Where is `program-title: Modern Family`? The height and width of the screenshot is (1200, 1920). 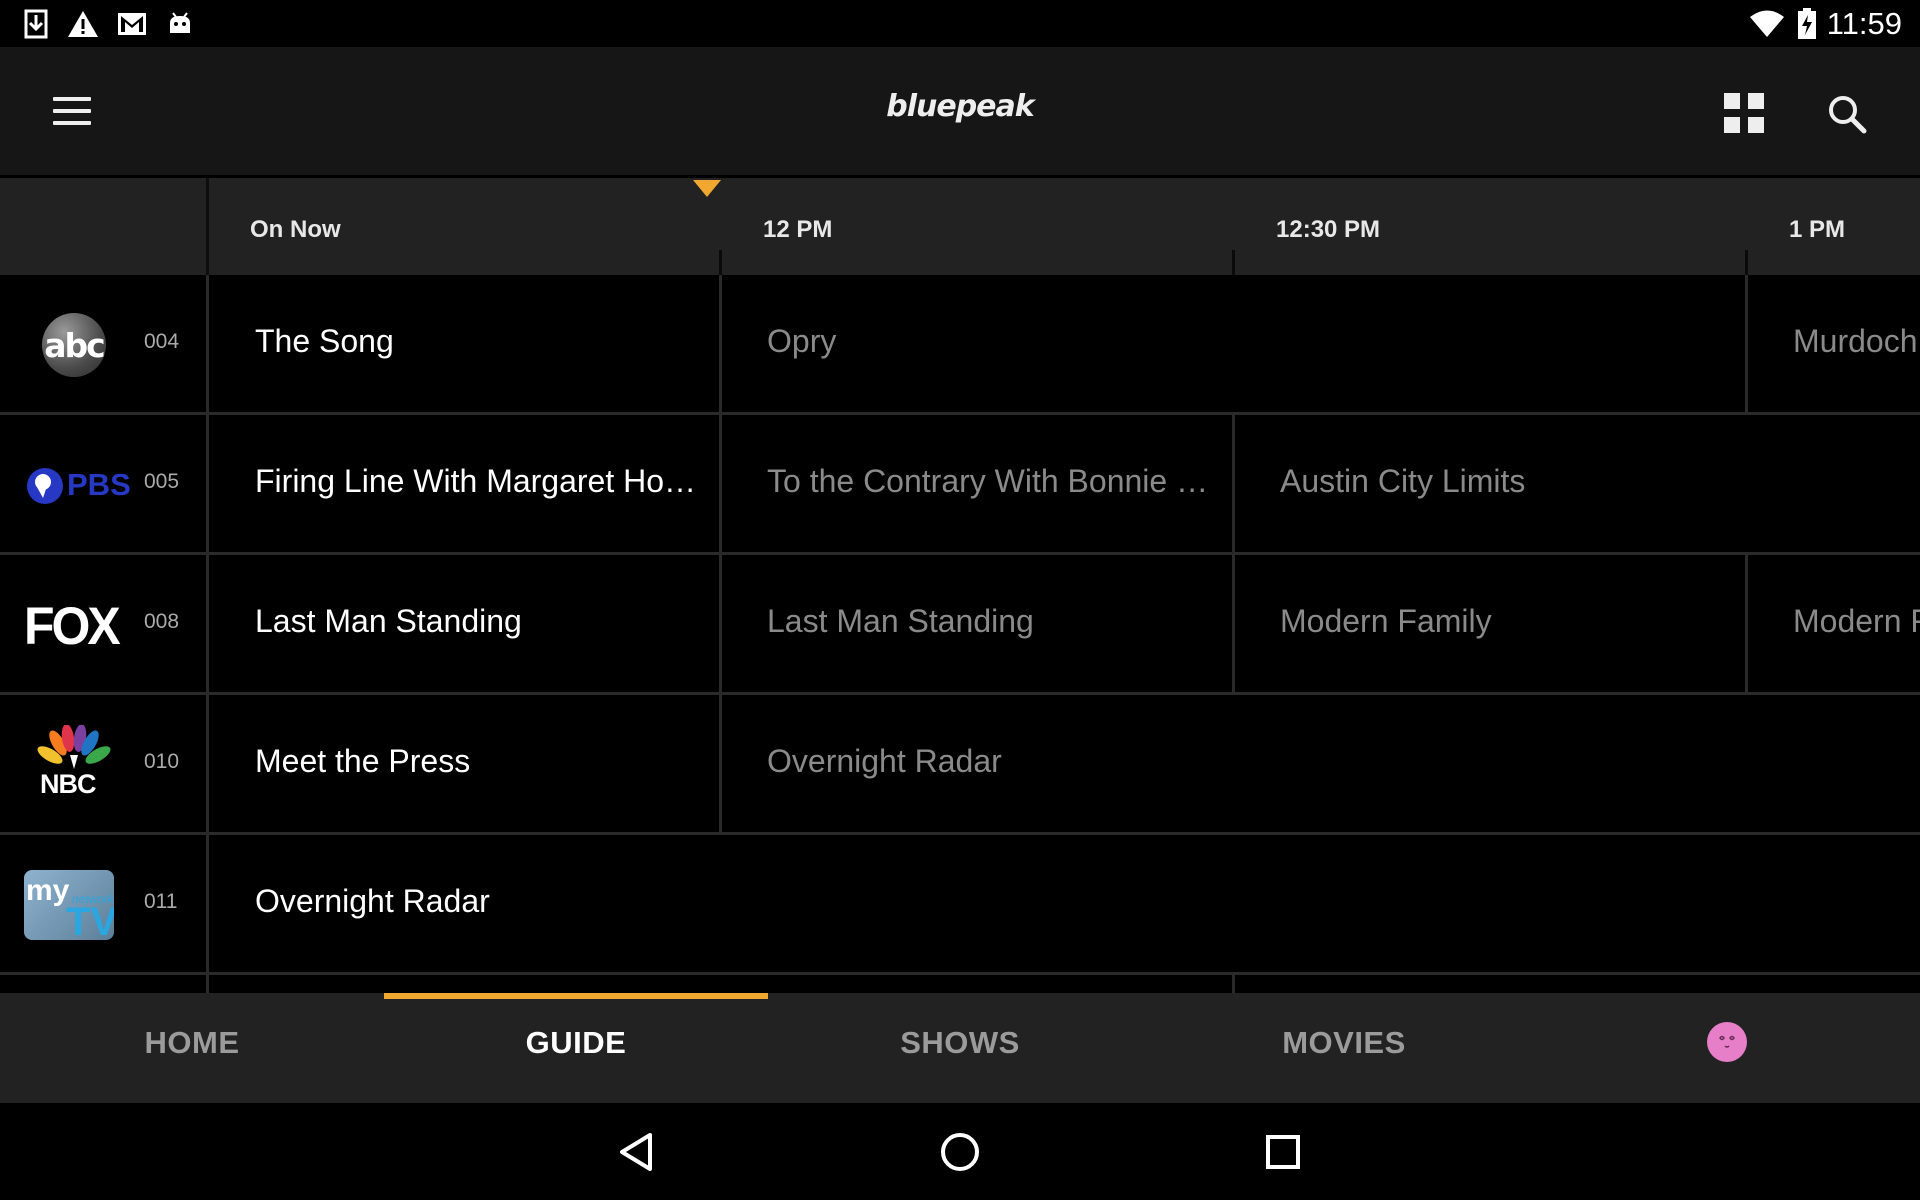 program-title: Modern Family is located at coordinates (1386, 621).